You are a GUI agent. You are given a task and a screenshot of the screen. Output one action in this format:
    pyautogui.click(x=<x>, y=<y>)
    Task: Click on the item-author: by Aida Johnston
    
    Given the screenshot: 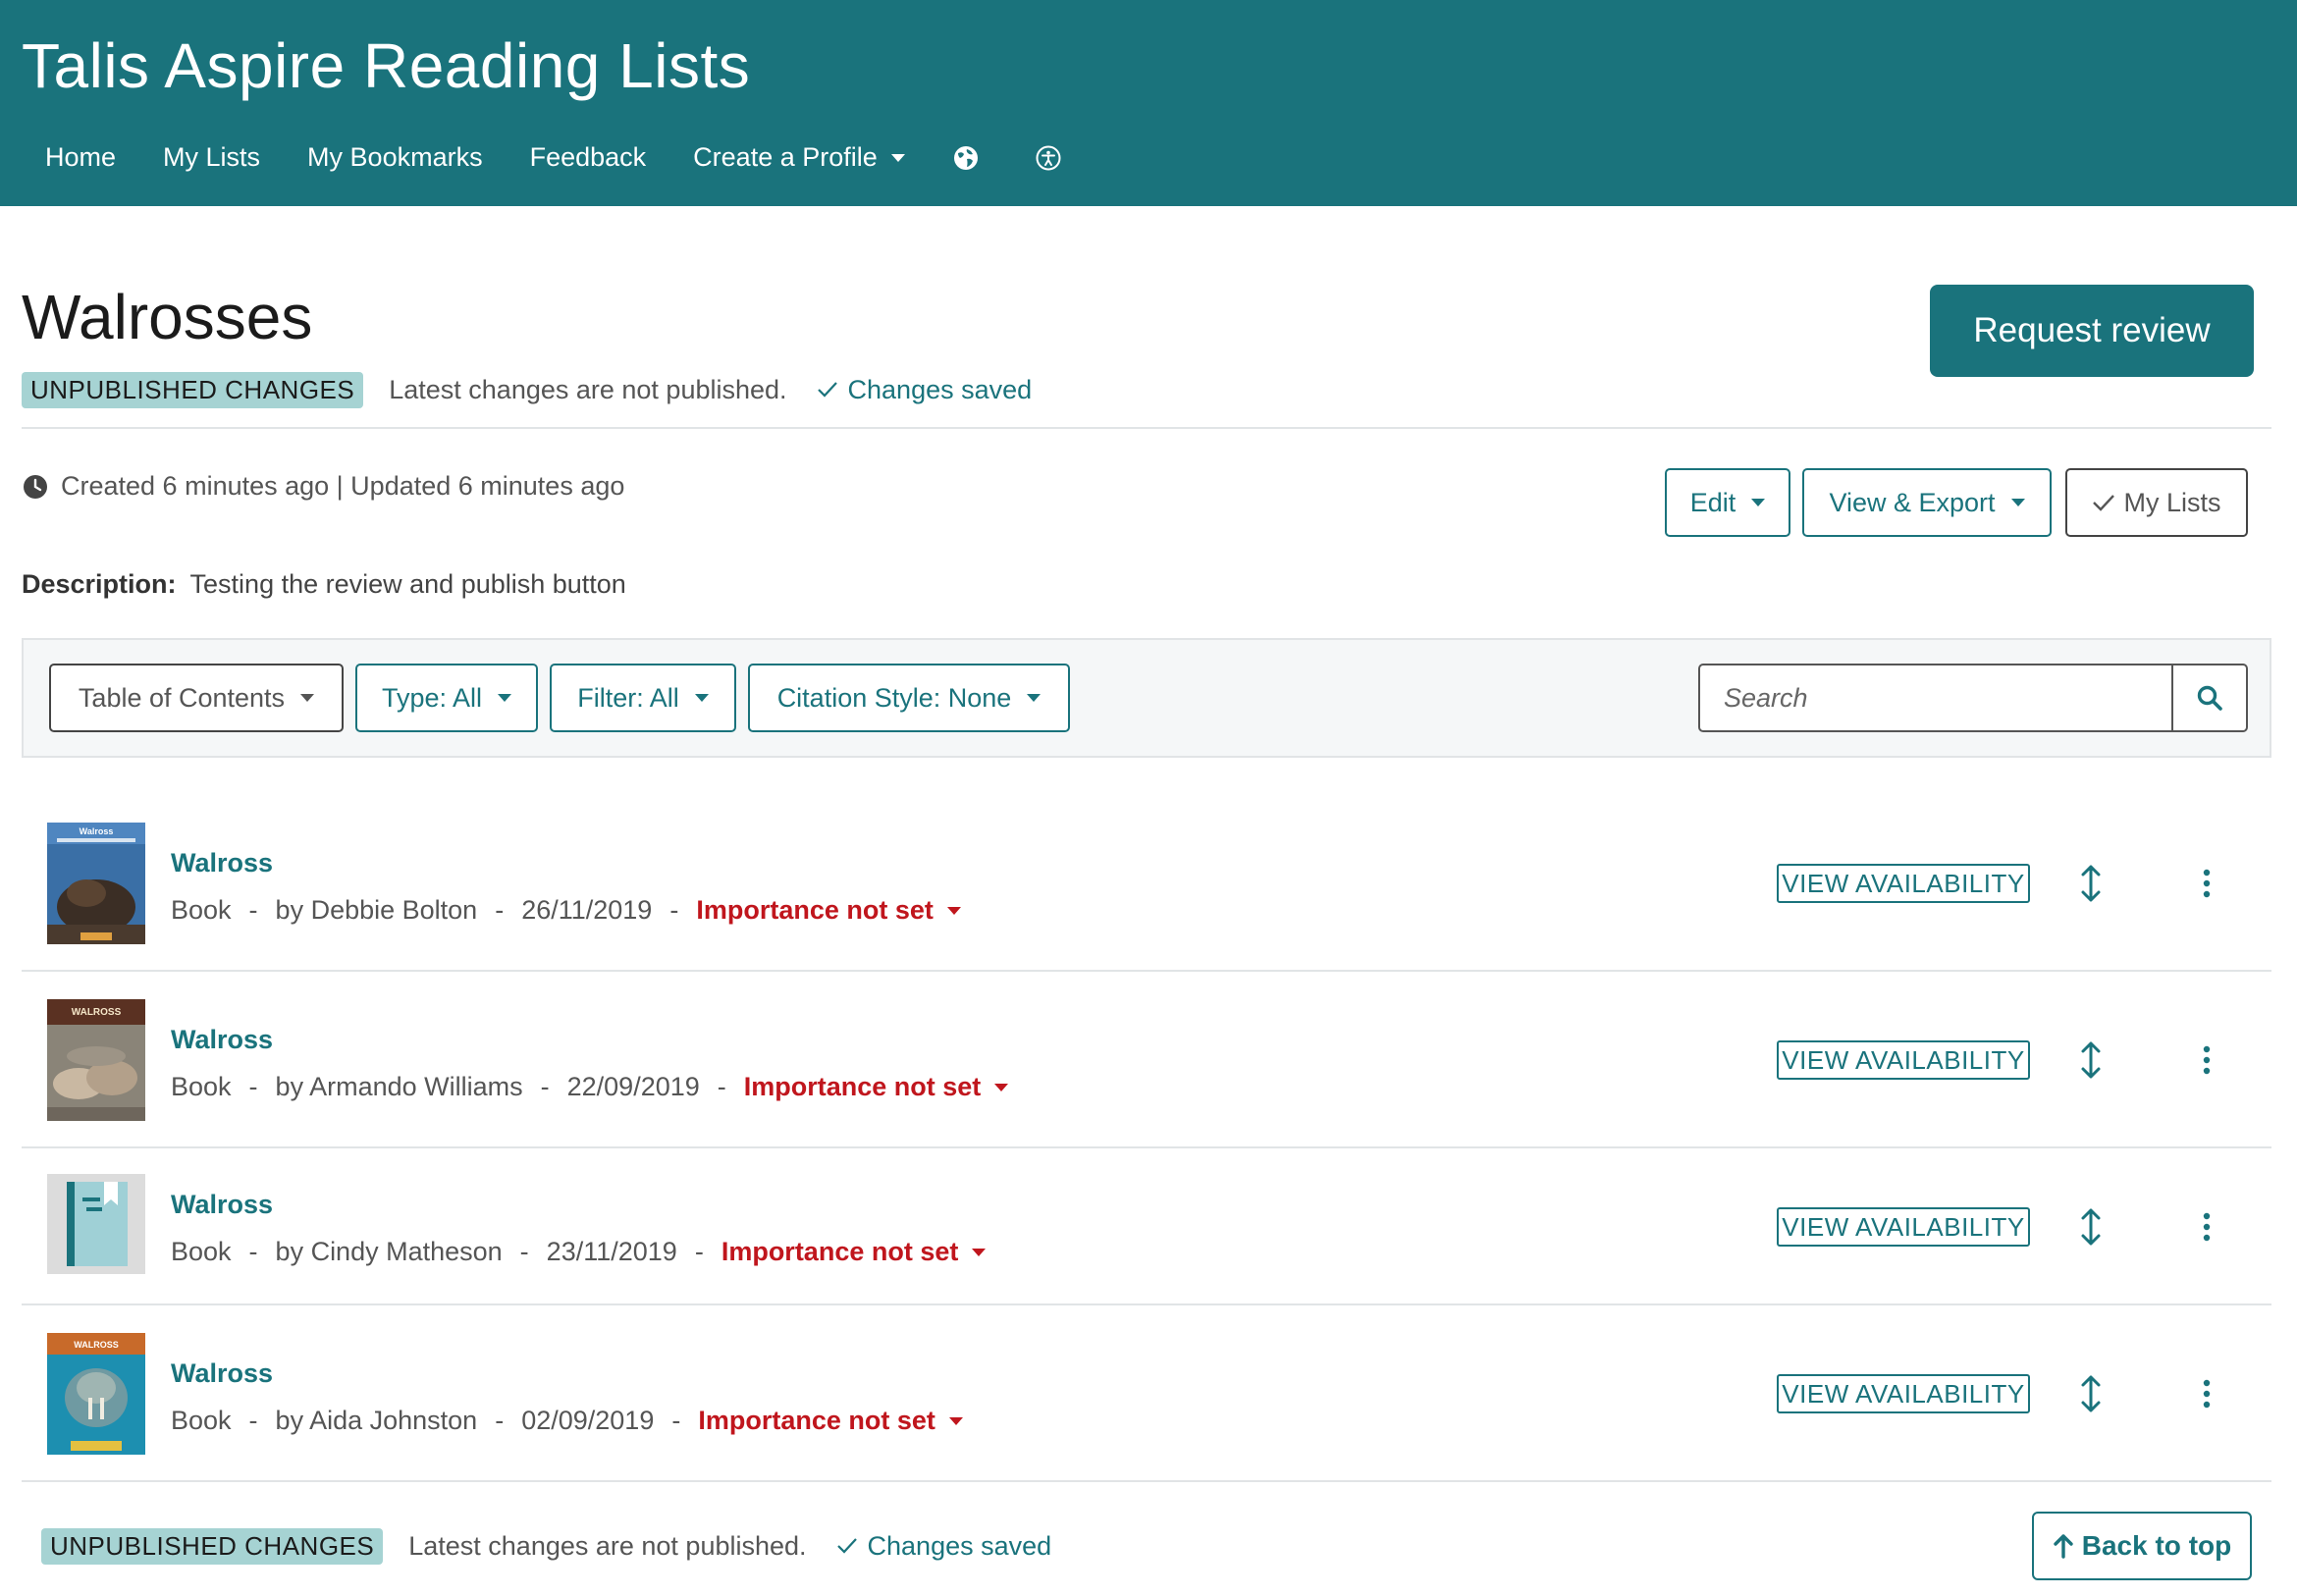 What is the action you would take?
    pyautogui.click(x=376, y=1420)
    